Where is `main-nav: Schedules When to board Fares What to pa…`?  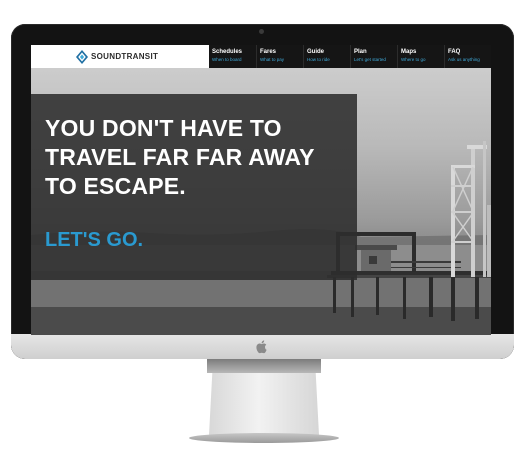 main-nav: Schedules When to board Fares What to pa… is located at coordinates (350, 56).